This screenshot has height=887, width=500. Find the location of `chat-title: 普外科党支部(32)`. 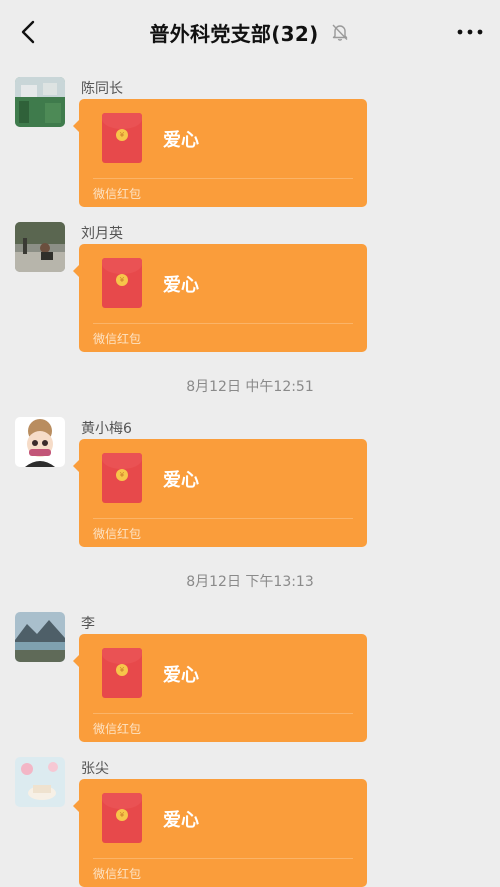

chat-title: 普外科党支部(32) is located at coordinates (234, 33).